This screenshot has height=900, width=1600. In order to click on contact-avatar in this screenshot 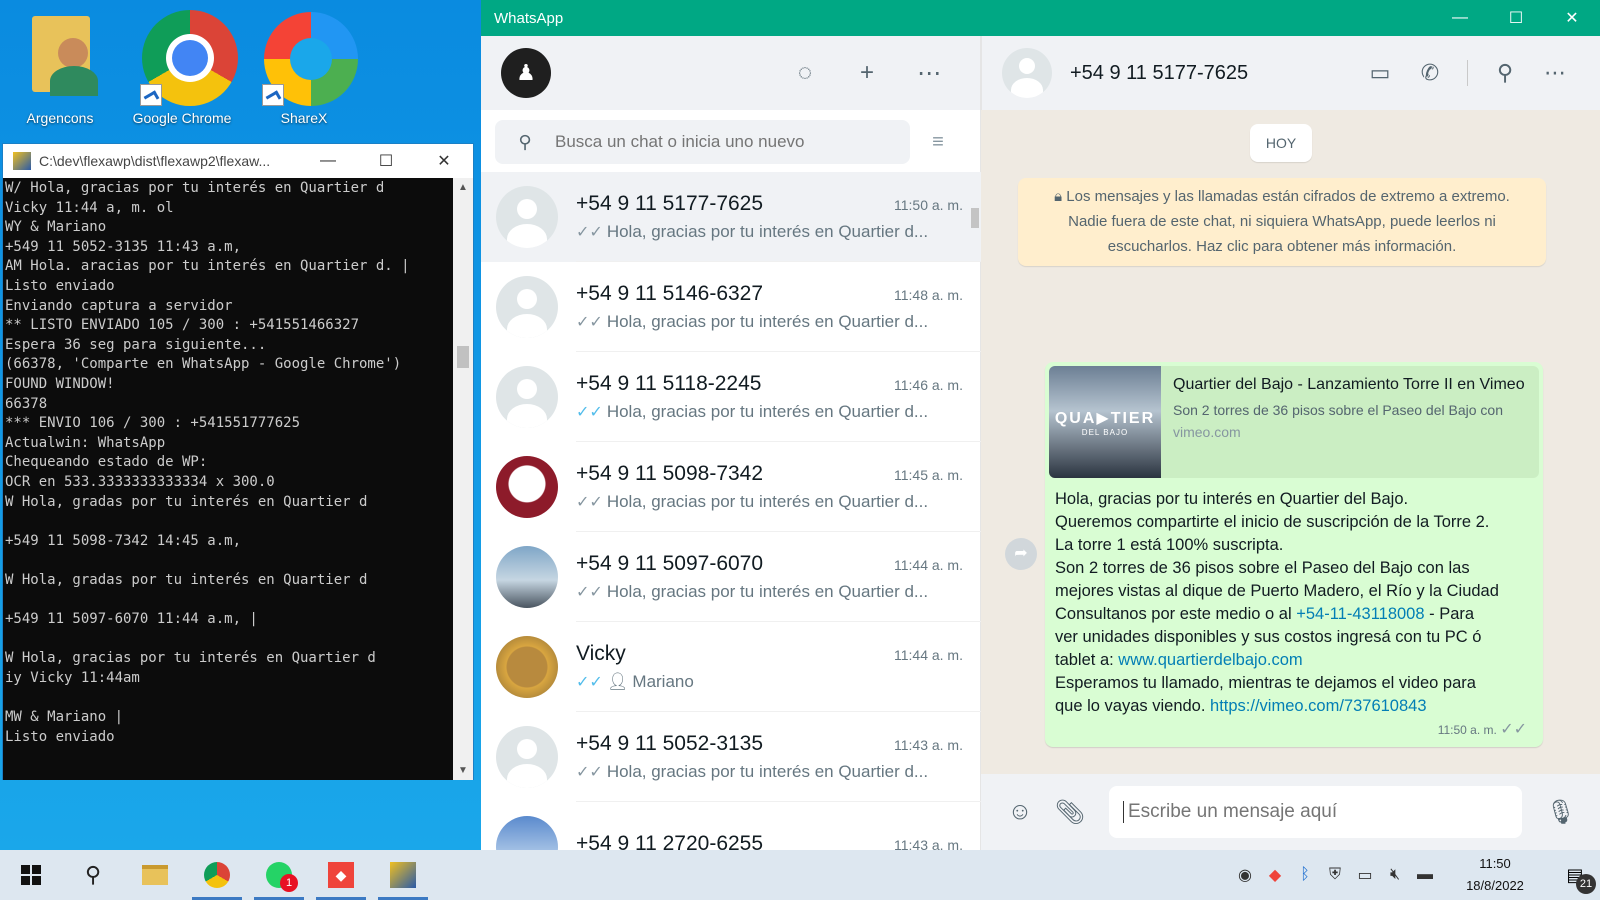, I will do `click(1027, 73)`.